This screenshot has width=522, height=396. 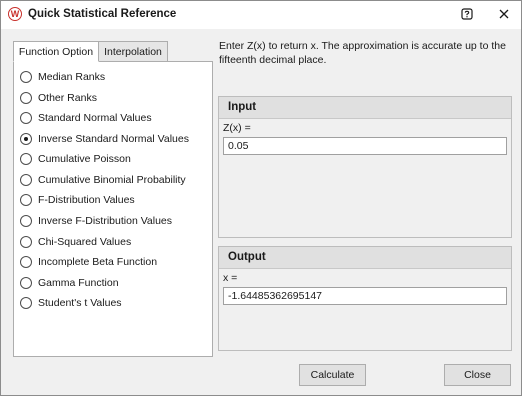 What do you see at coordinates (95, 118) in the screenshot?
I see `option-label: Standard Normal Values` at bounding box center [95, 118].